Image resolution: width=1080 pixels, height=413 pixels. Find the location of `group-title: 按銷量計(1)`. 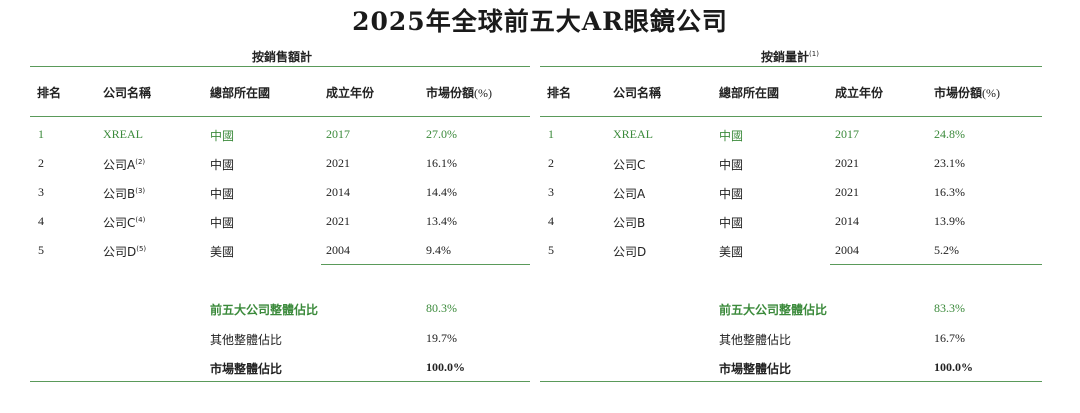

group-title: 按銷量計(1) is located at coordinates (790, 57).